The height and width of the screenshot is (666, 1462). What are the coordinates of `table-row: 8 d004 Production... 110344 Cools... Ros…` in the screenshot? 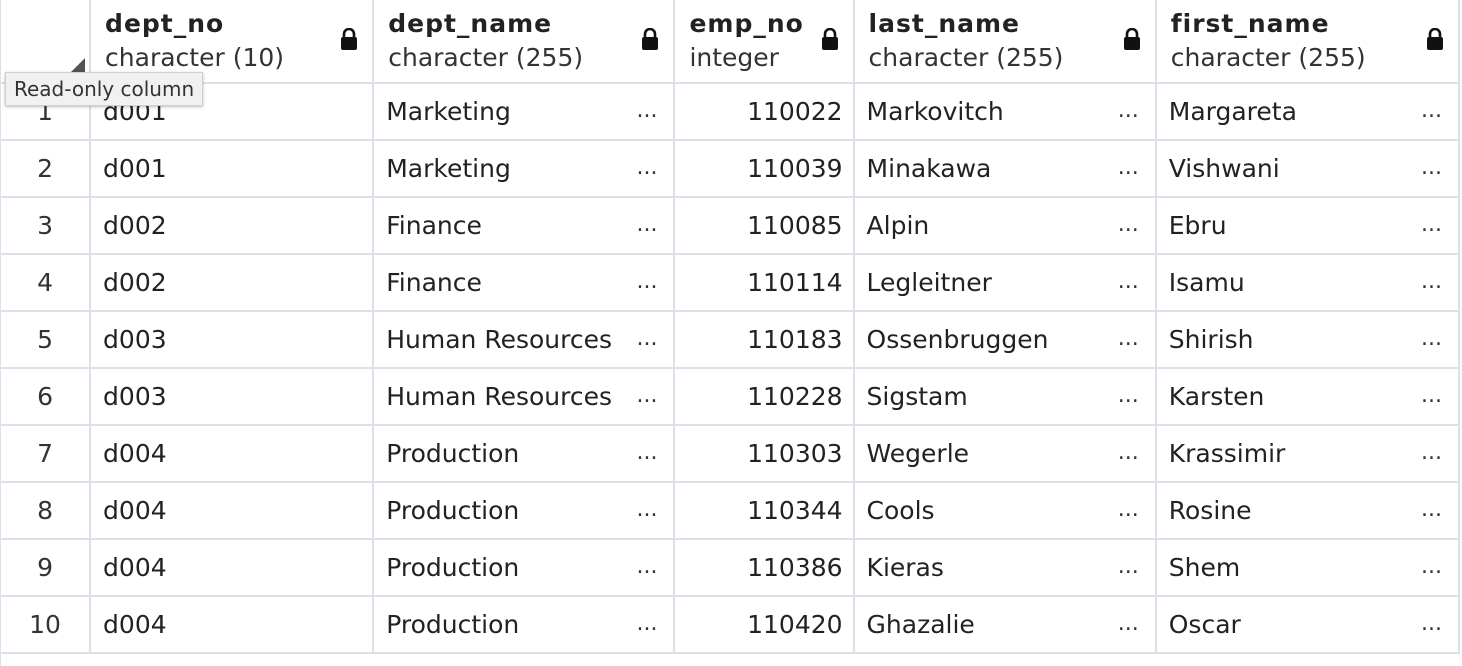 It's located at (731, 511).